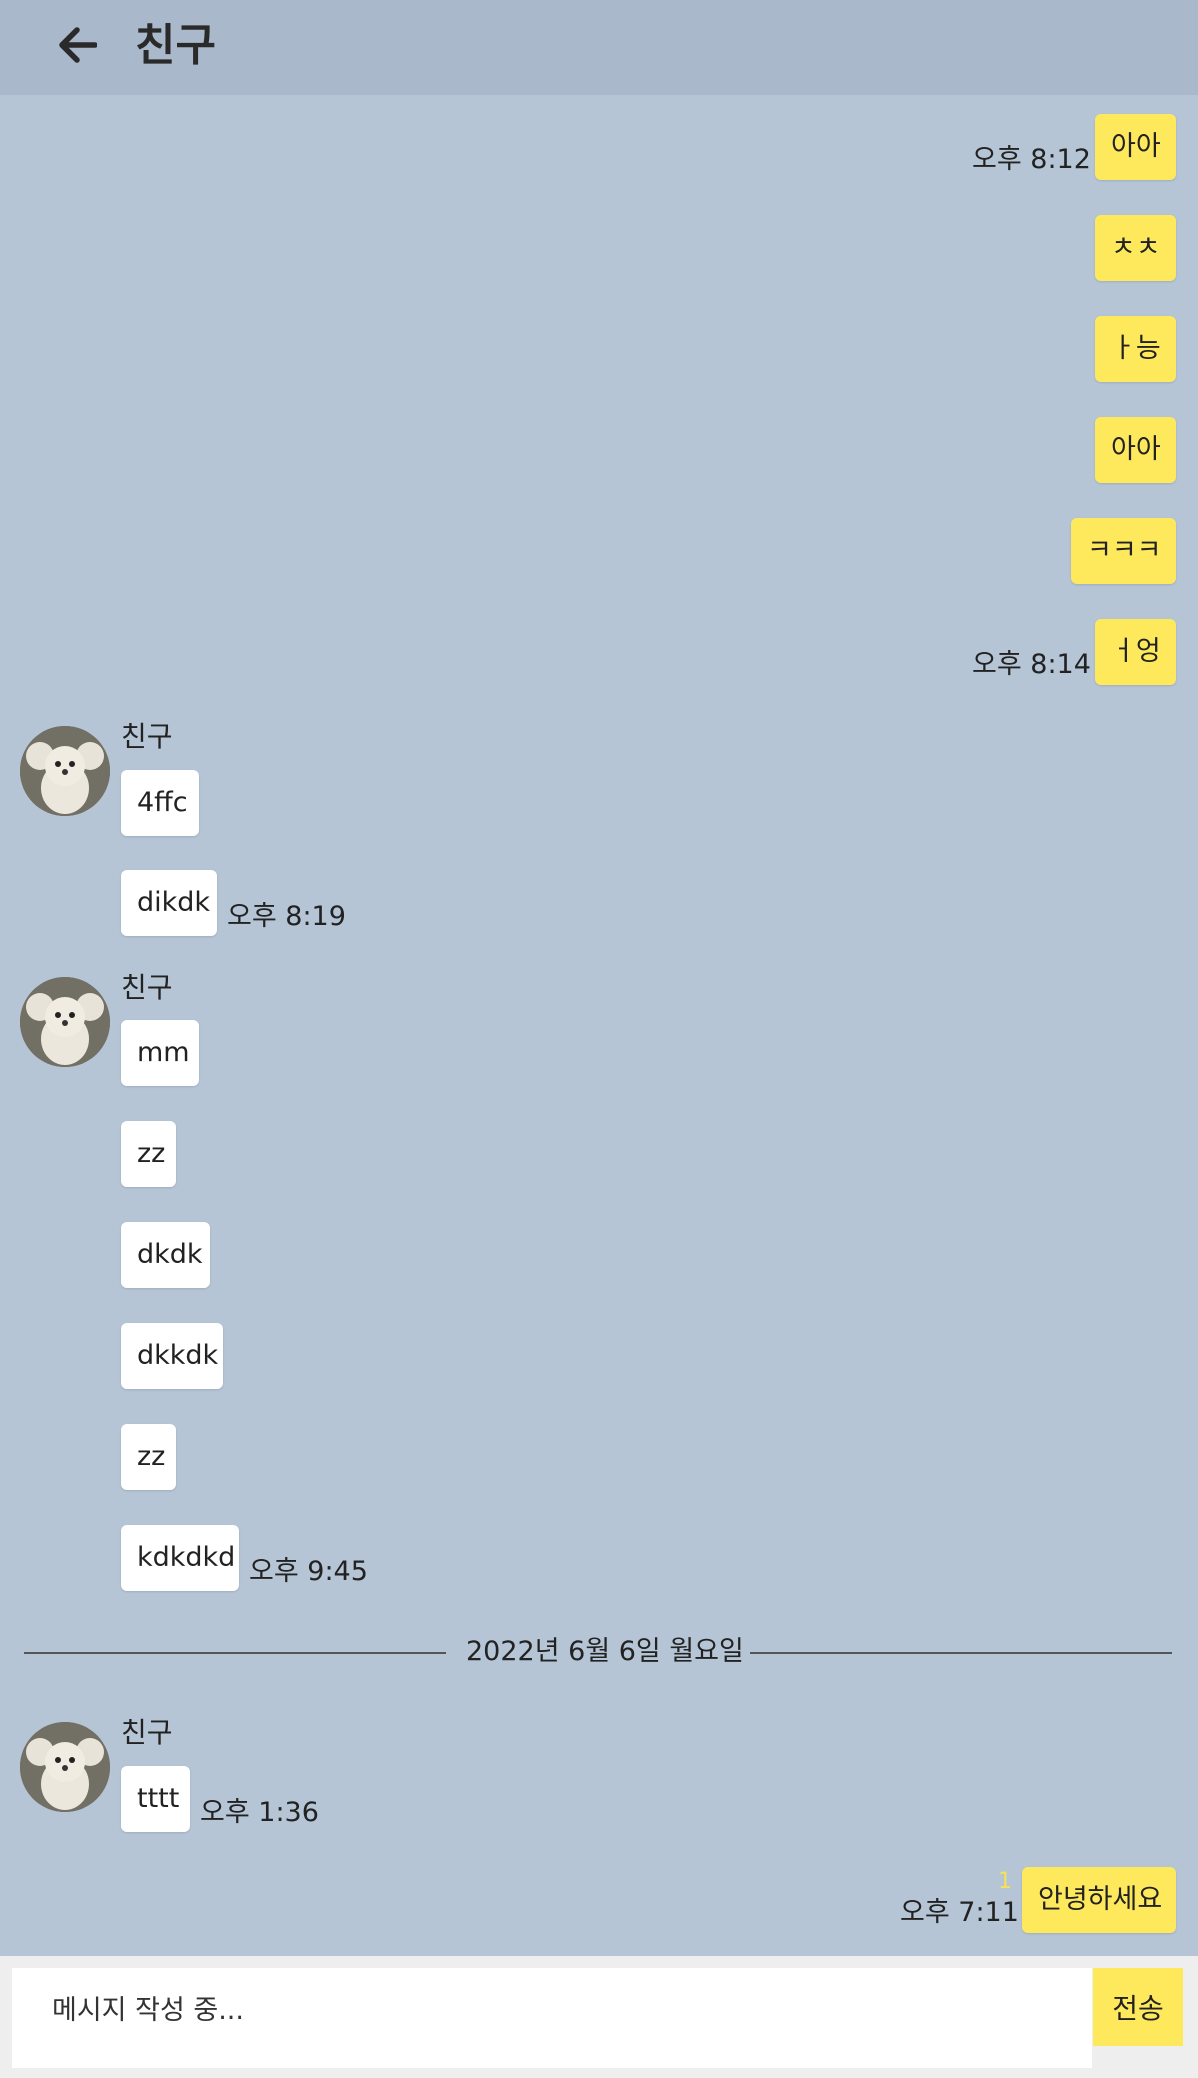 The width and height of the screenshot is (1198, 2078). Describe the element at coordinates (180, 1558) in the screenshot. I see `friend-message-bubble: kdkdkd` at that location.